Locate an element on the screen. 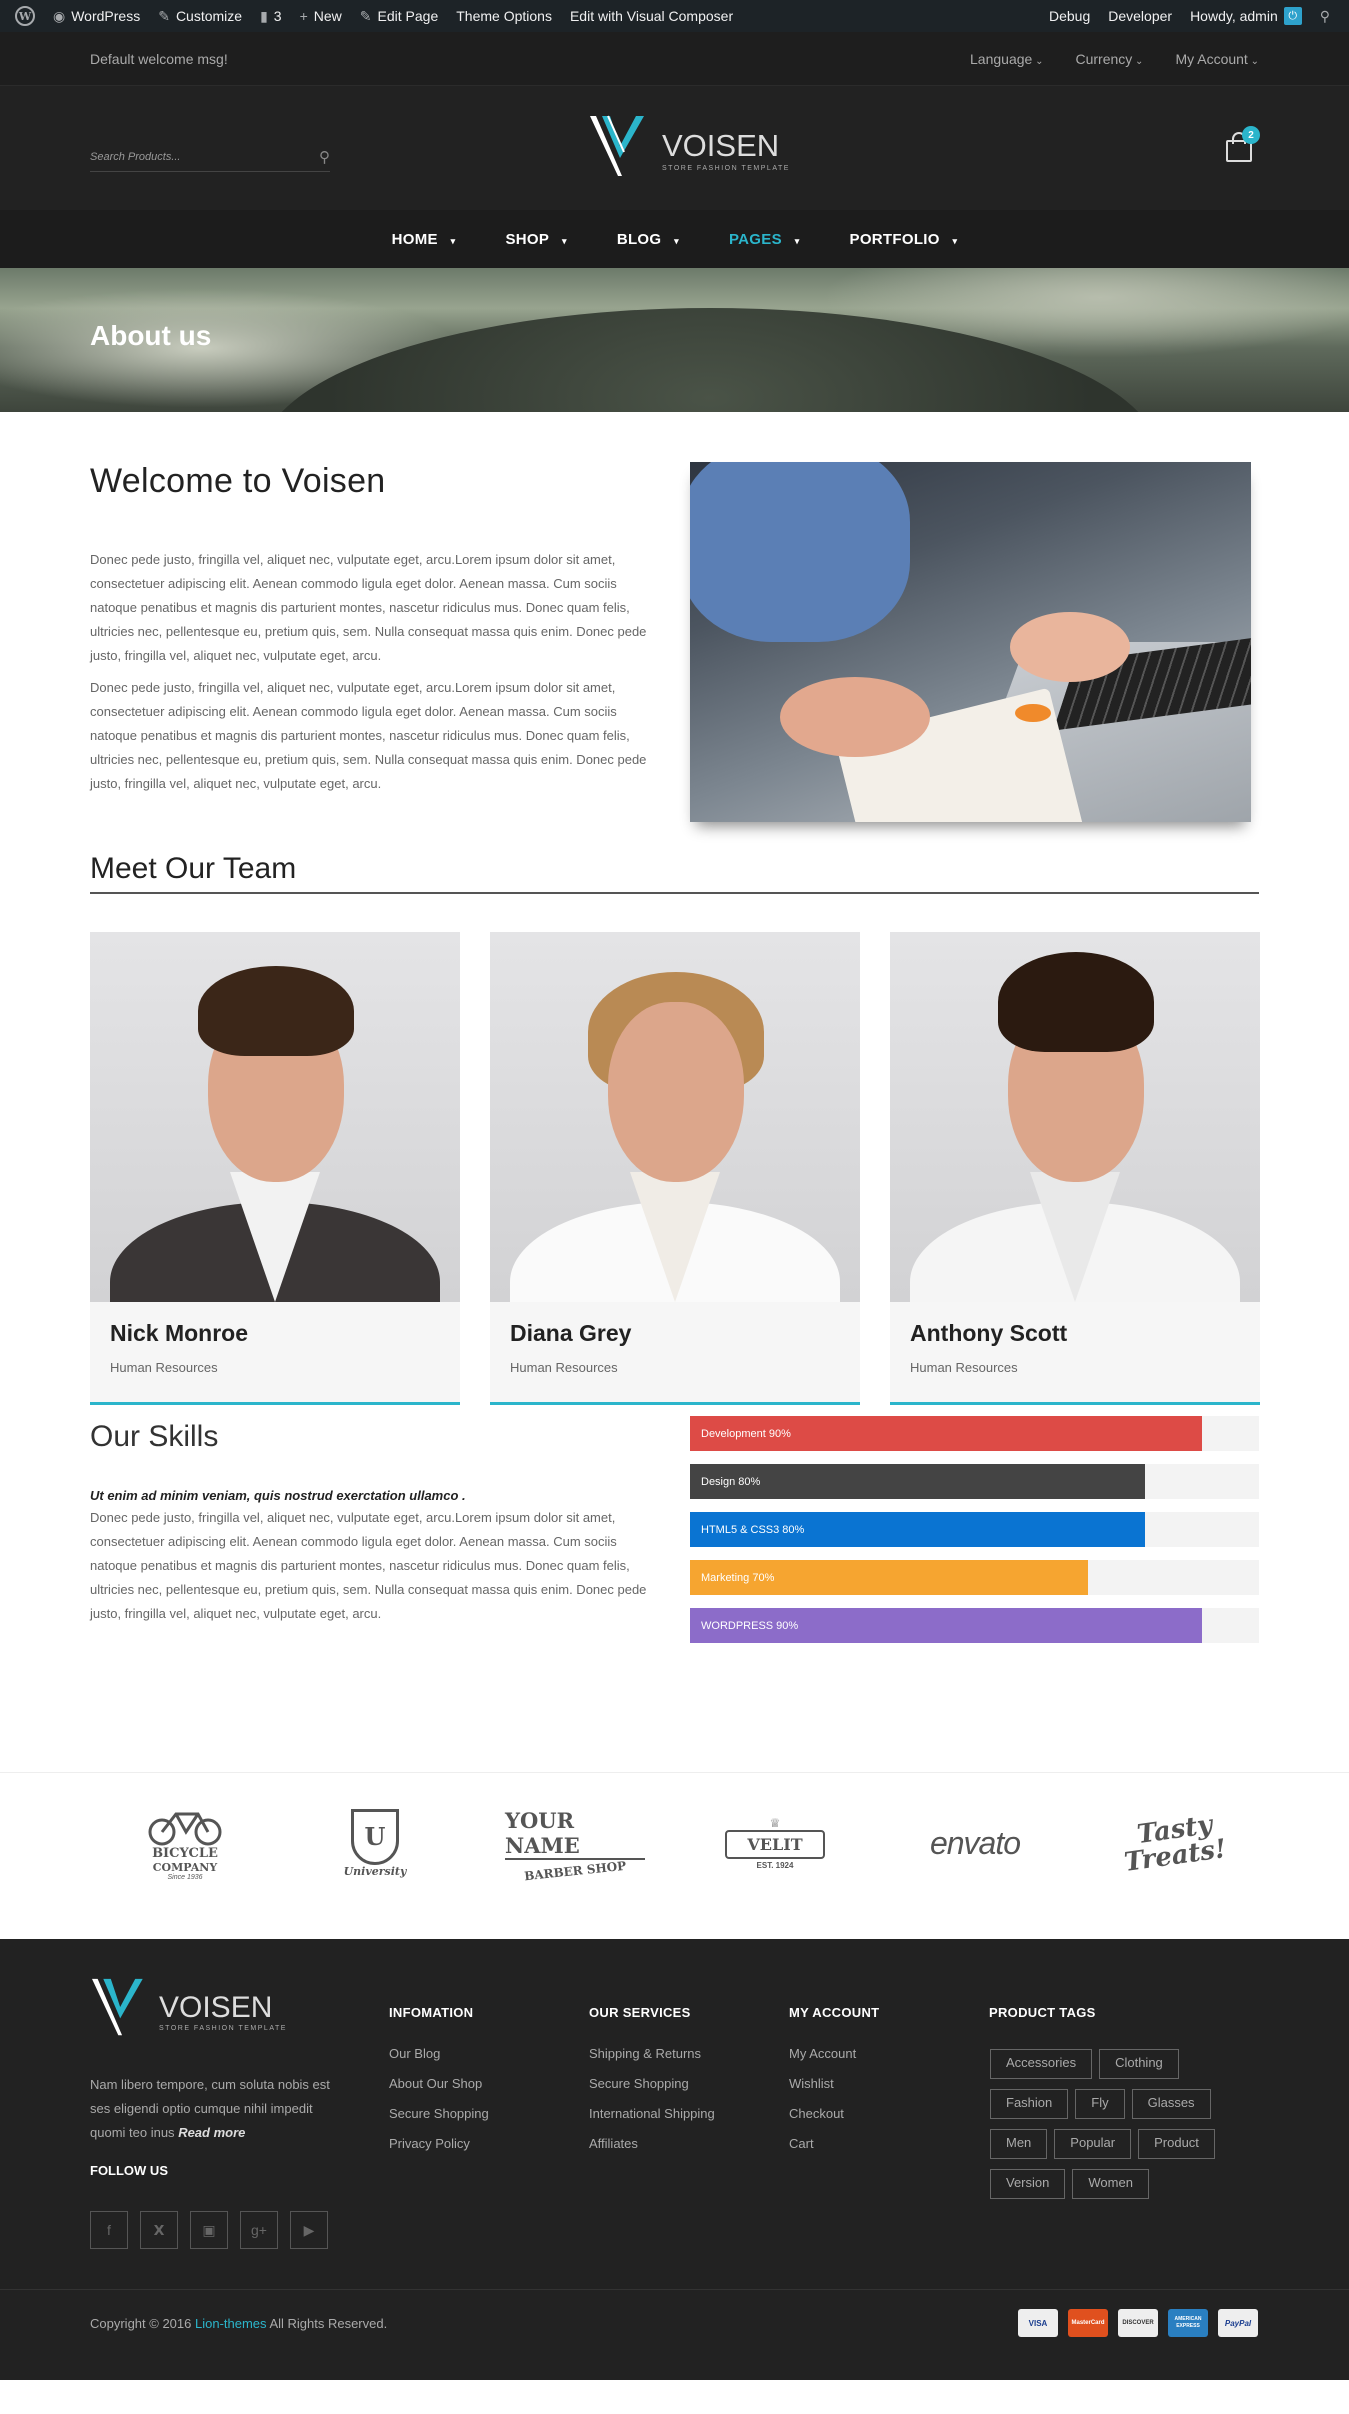 This screenshot has width=1349, height=2414. language-dropdown: Language is located at coordinates (1006, 59).